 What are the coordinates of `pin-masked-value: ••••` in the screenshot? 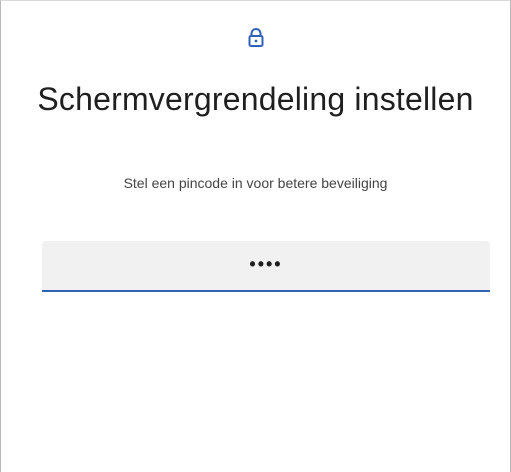 It's located at (266, 263).